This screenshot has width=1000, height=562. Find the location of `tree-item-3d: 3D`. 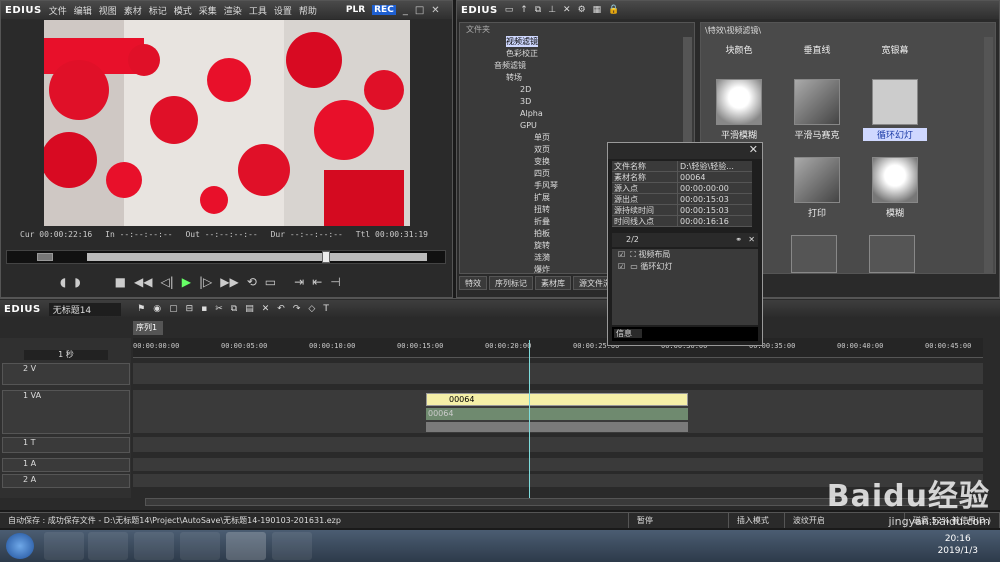

tree-item-3d: 3D is located at coordinates (525, 101).